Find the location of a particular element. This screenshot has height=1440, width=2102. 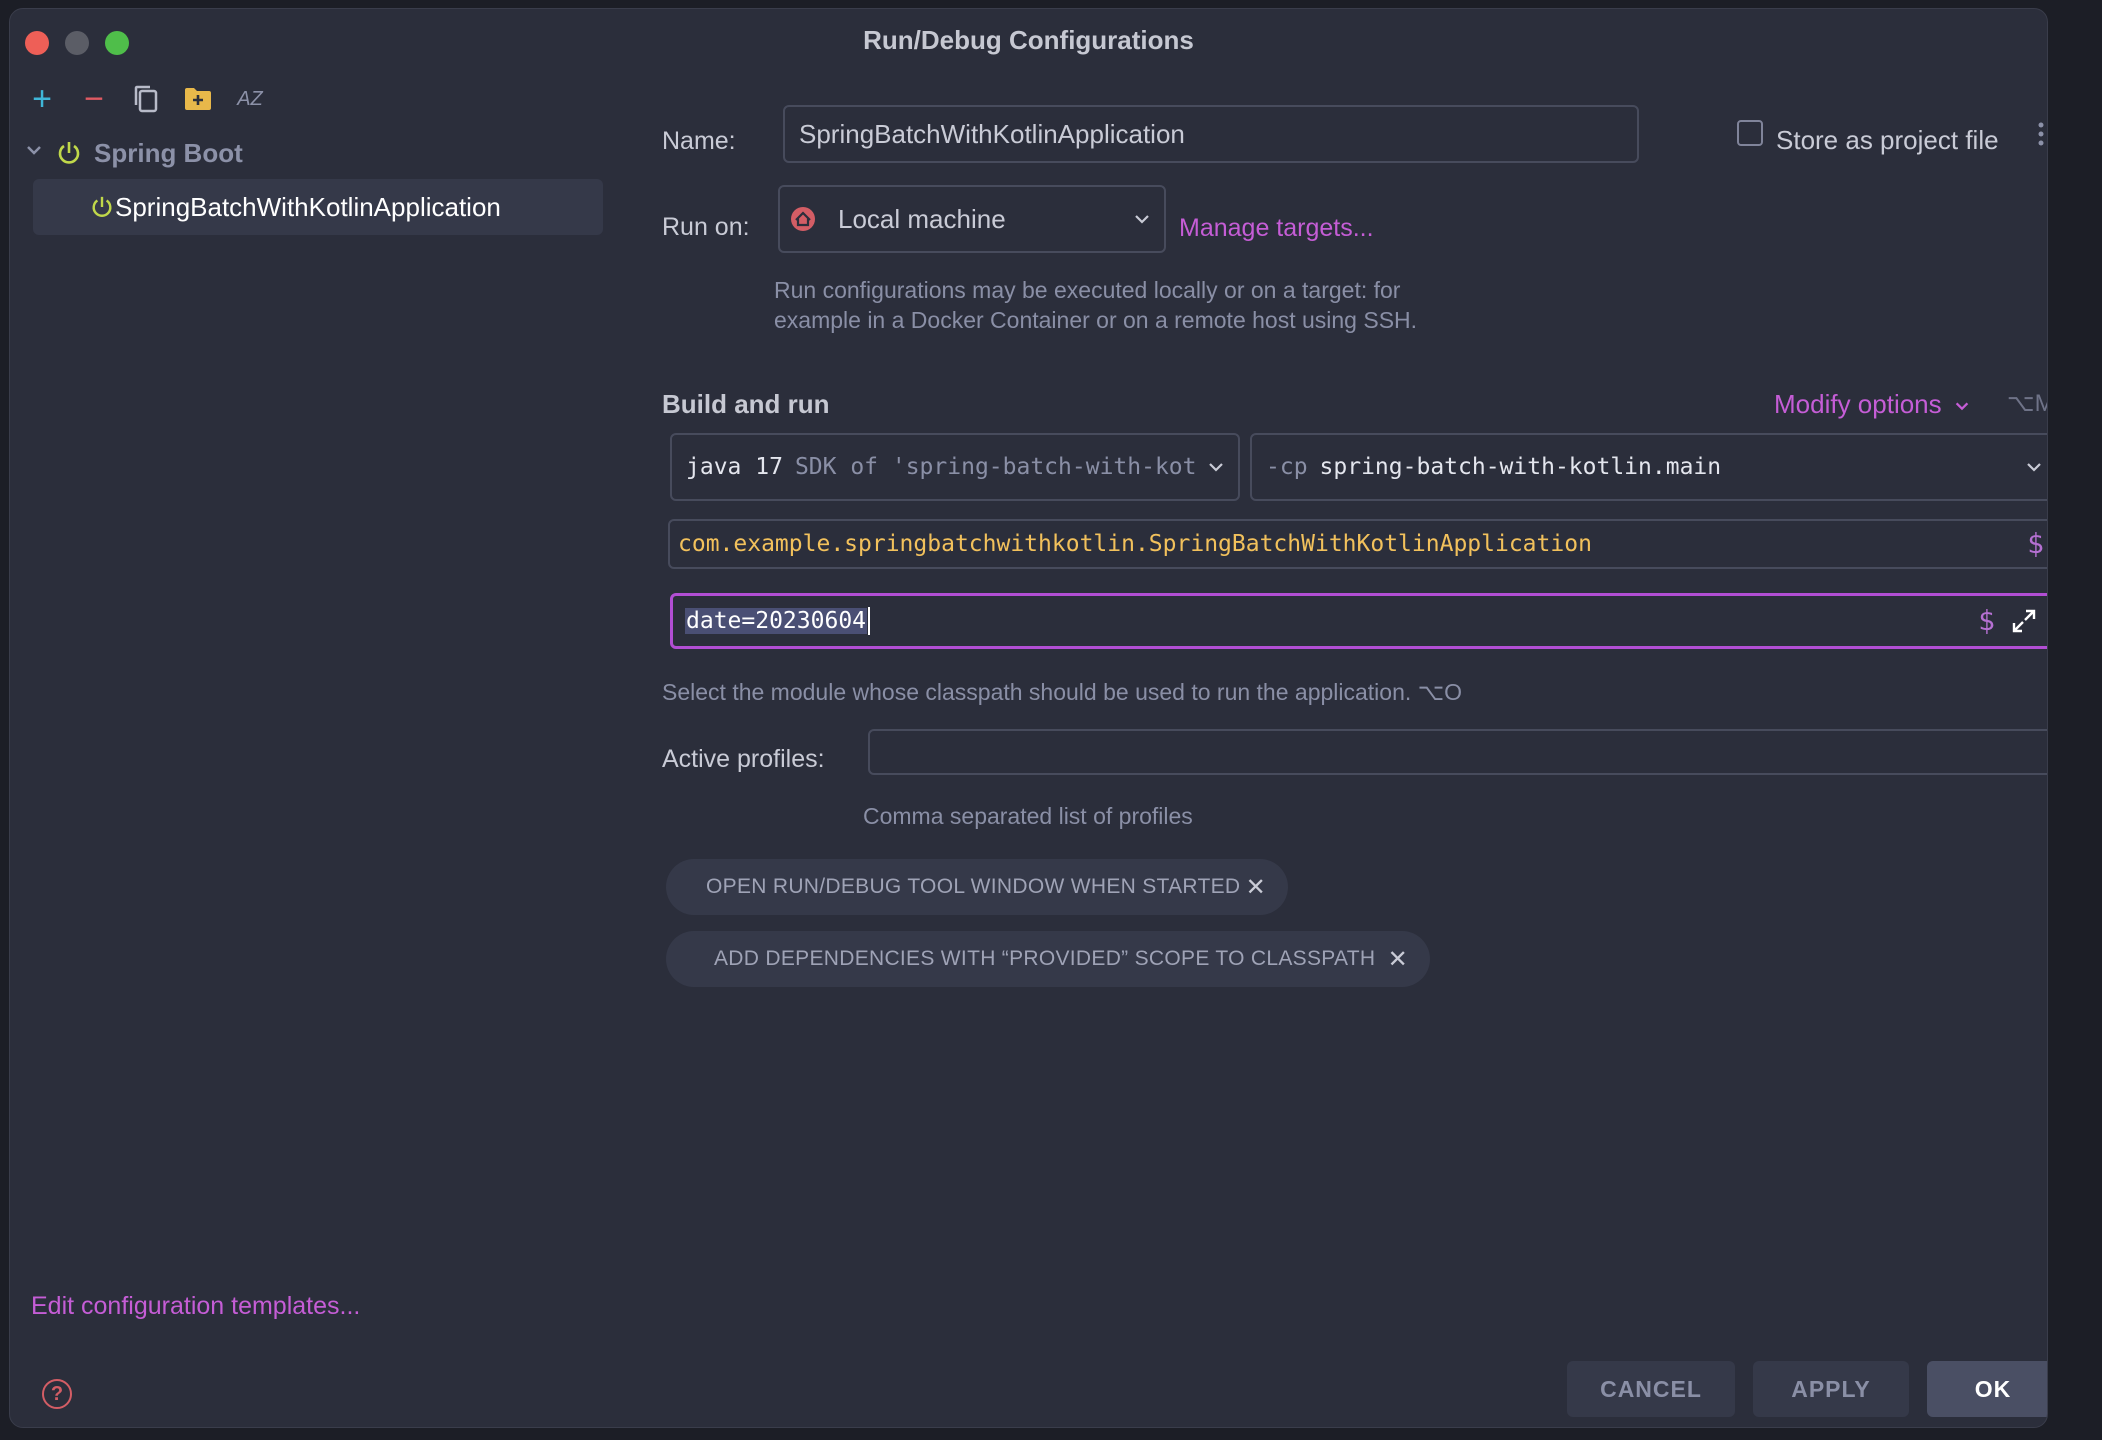

tree-item-config: SpringBatchWithKotlinApplication is located at coordinates (318, 207).